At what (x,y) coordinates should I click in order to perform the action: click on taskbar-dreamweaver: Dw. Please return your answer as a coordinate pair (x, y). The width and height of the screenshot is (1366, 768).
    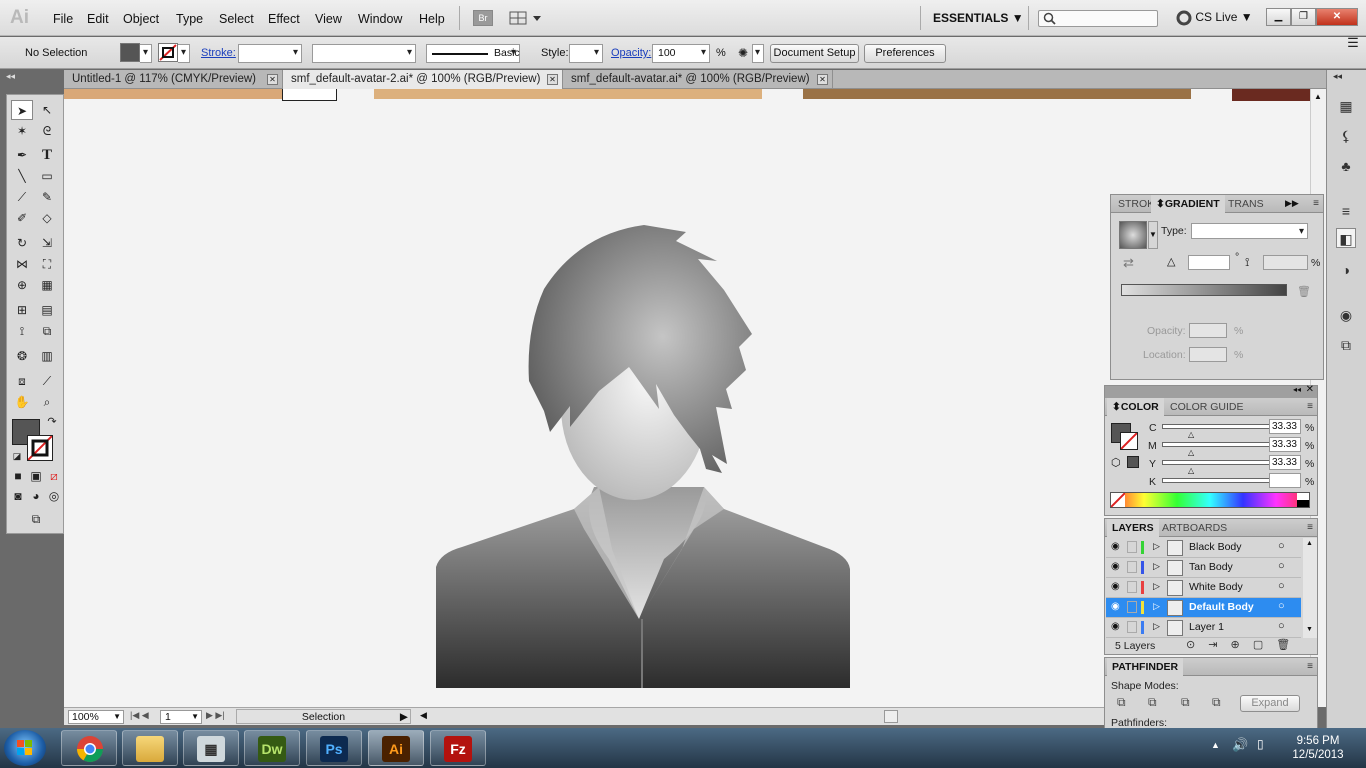
    Looking at the image, I should click on (272, 748).